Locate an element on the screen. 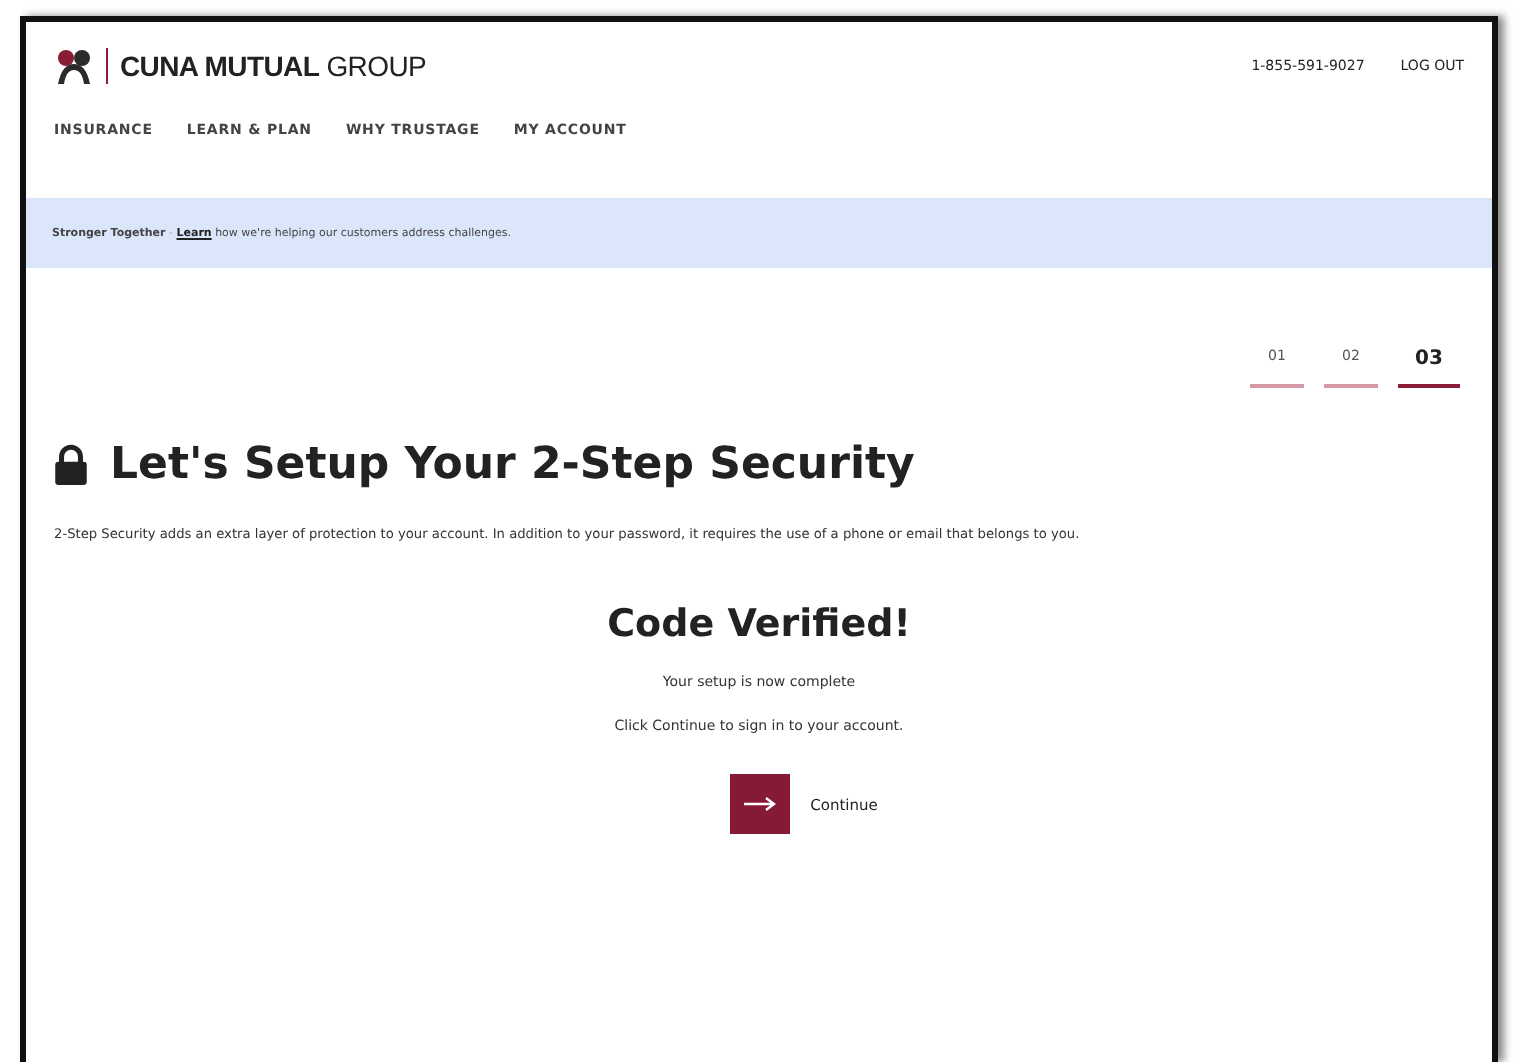 The width and height of the screenshot is (1514, 1062). continue-button is located at coordinates (760, 804).